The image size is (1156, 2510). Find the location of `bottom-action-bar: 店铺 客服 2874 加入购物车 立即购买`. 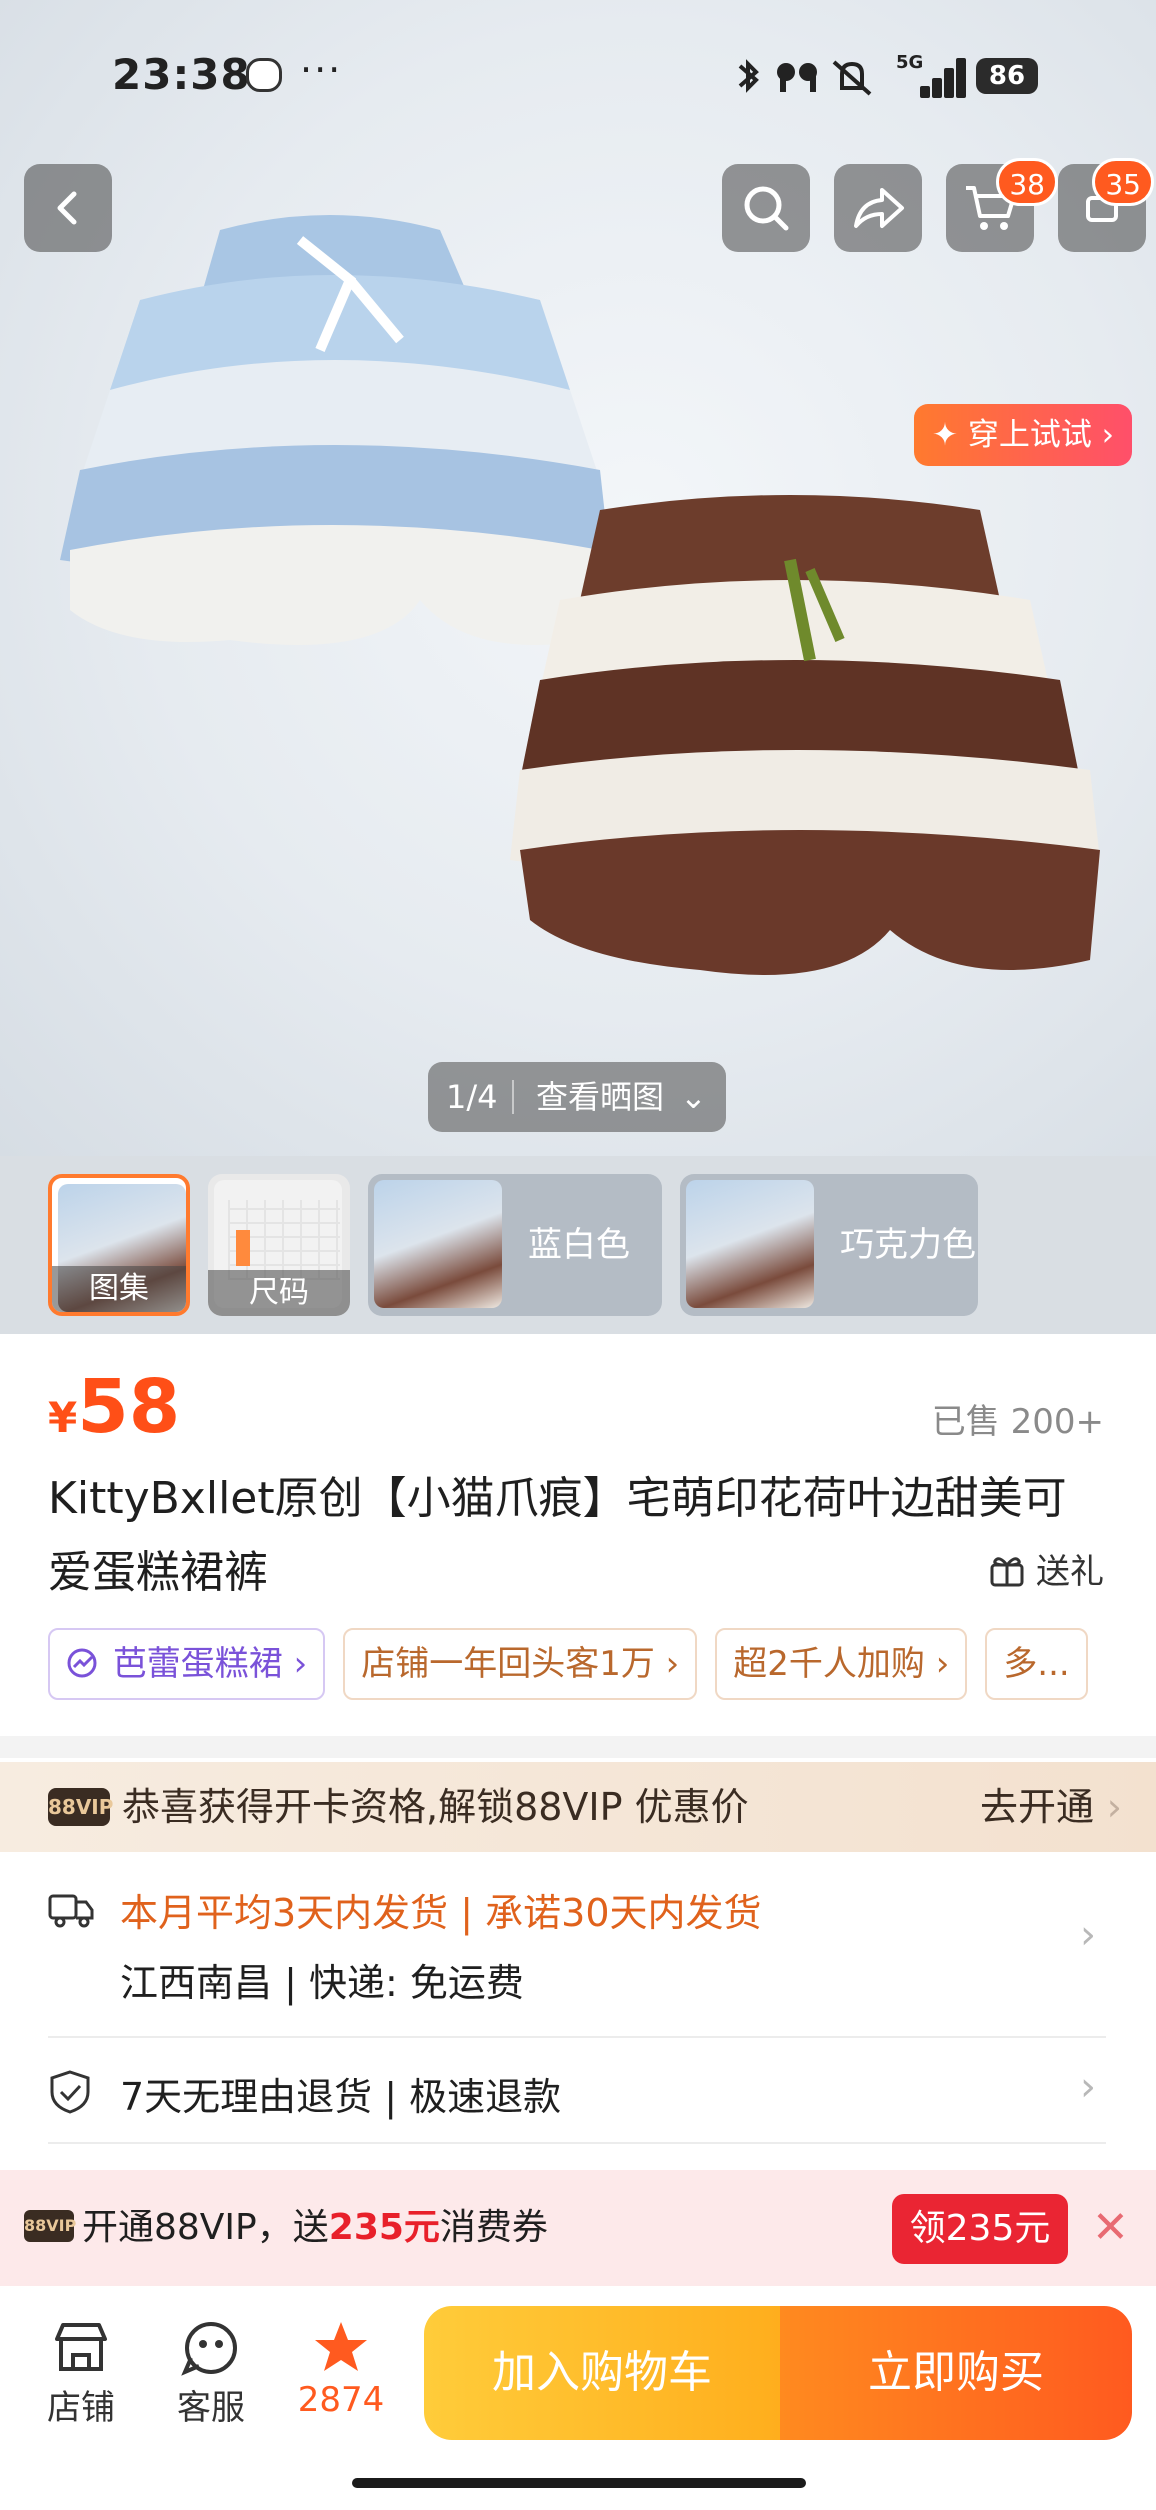

bottom-action-bar: 店铺 客服 2874 加入购物车 立即购买 is located at coordinates (578, 2398).